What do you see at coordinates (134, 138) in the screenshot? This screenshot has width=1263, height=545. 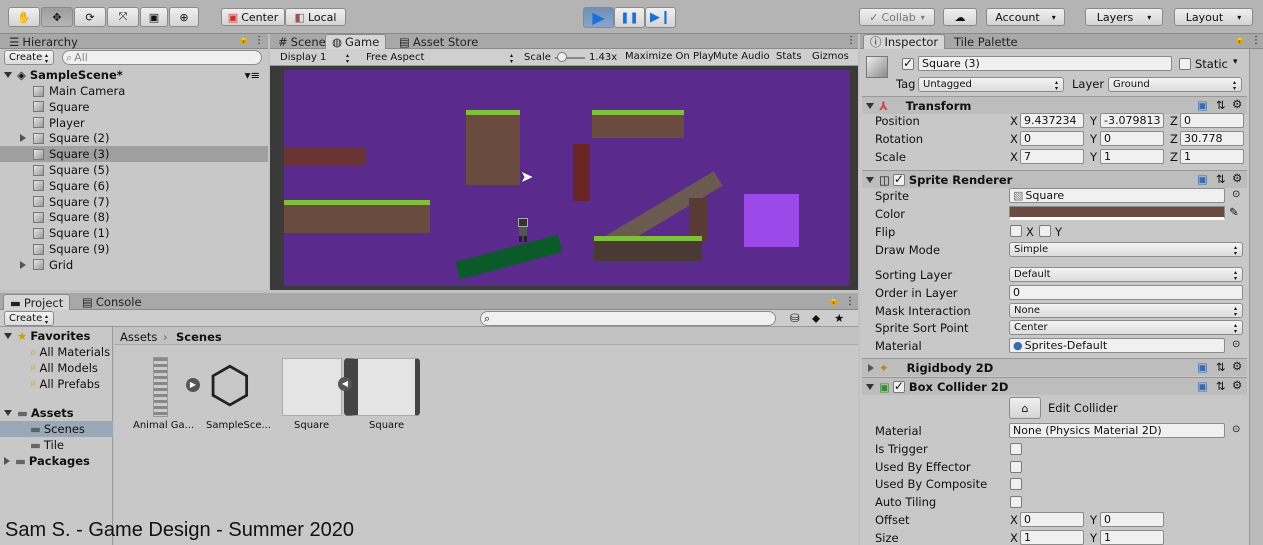 I see `hierarchy-item: Square (2)` at bounding box center [134, 138].